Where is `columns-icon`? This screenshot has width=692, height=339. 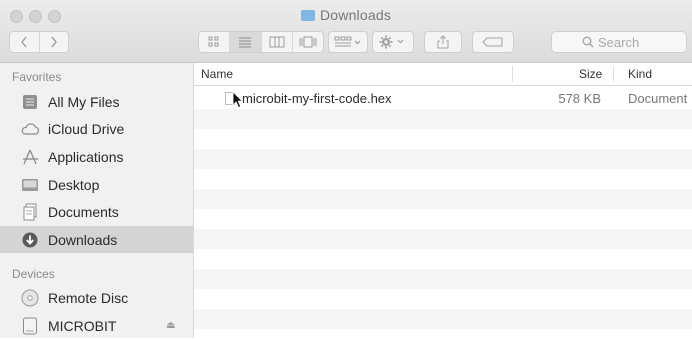
columns-icon is located at coordinates (277, 42).